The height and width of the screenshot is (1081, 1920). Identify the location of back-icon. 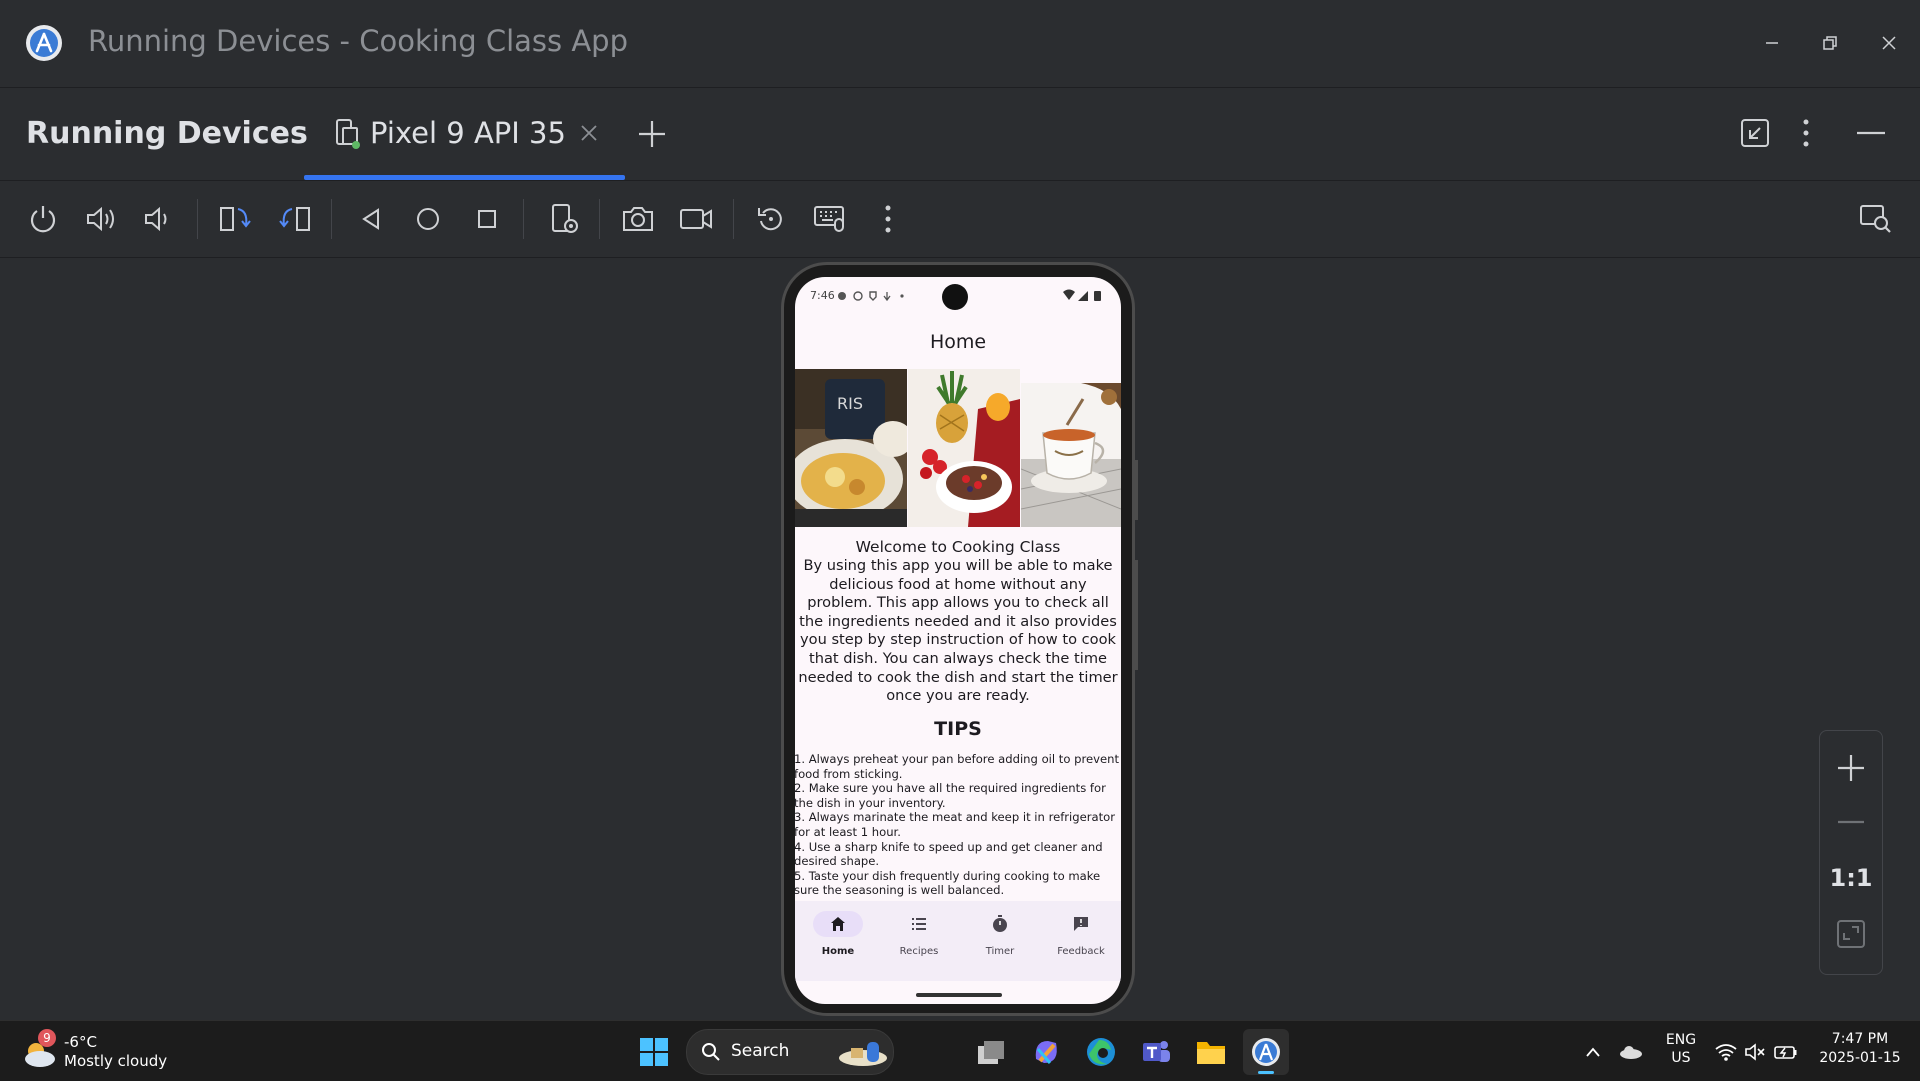
(371, 219).